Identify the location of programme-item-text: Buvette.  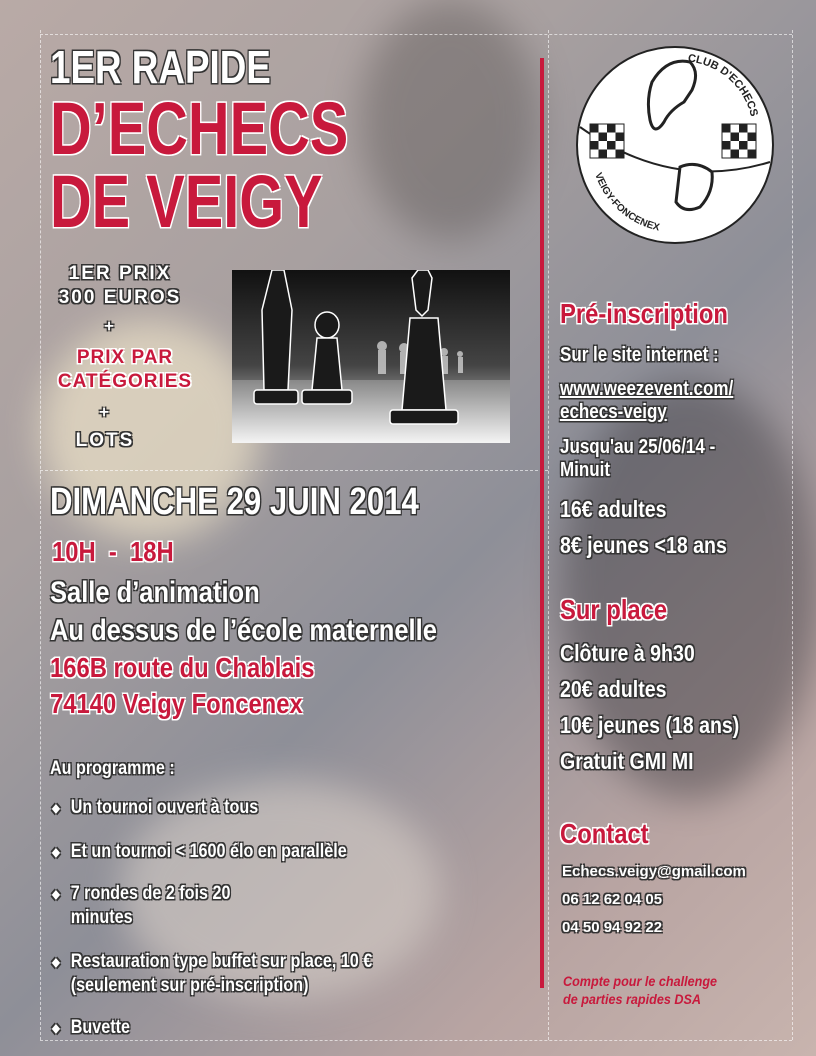
(100, 1027).